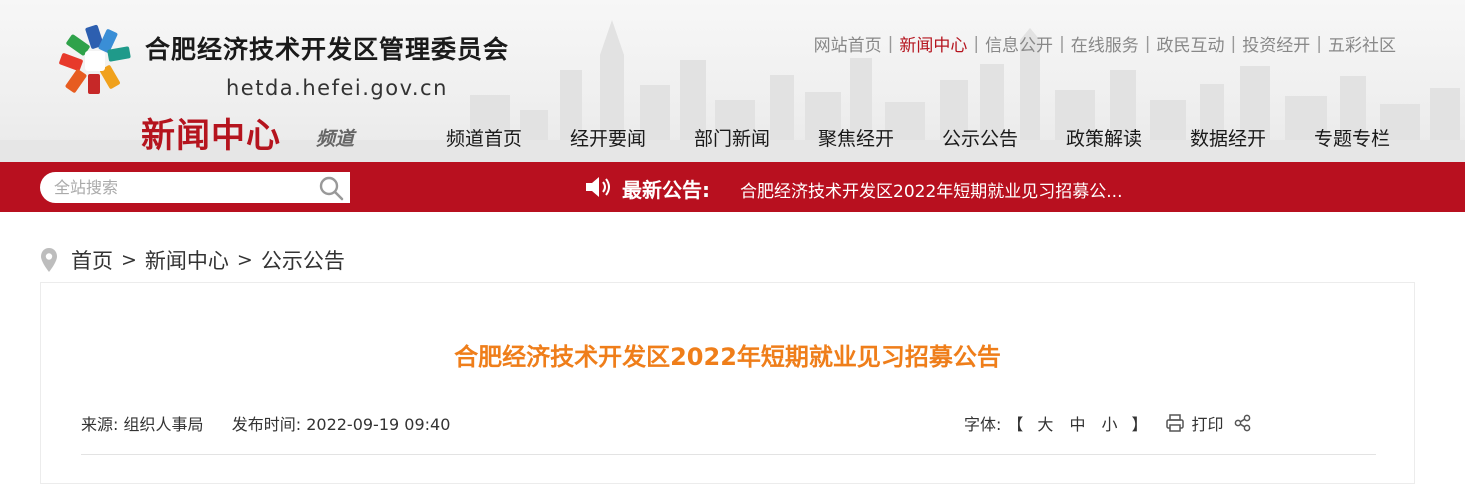 This screenshot has height=484, width=1465. I want to click on location-pin-icon, so click(49, 260).